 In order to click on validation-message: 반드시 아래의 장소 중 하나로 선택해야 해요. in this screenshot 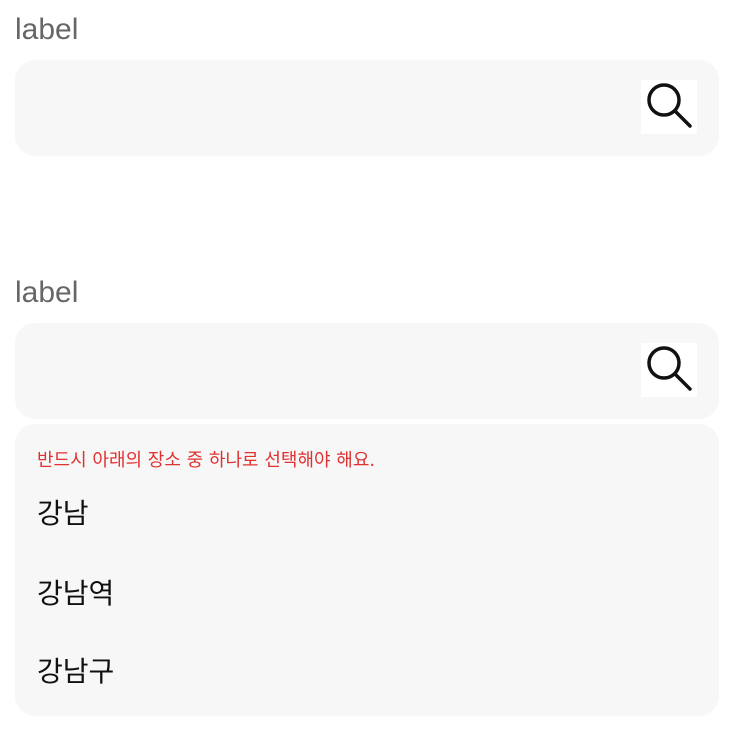, I will do `click(206, 460)`.